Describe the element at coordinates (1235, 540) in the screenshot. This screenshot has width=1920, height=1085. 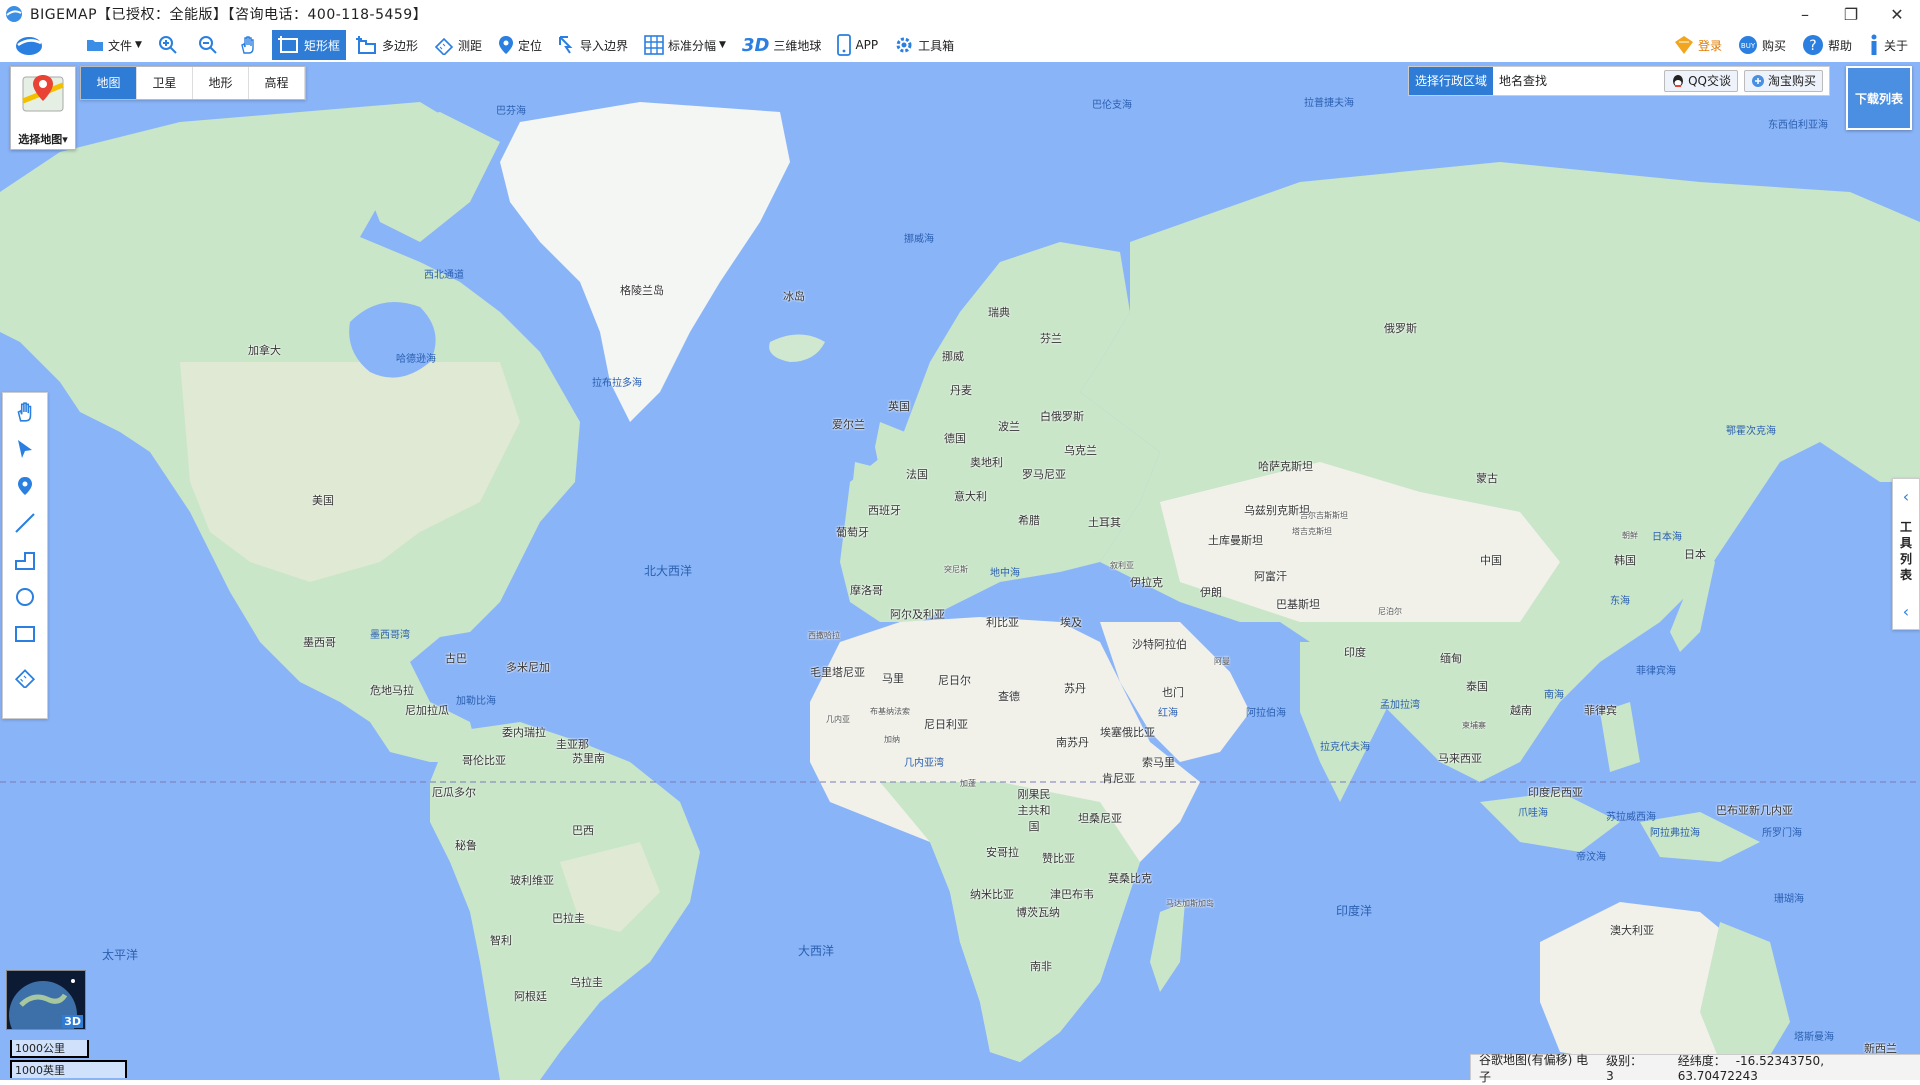
I see `label-turkmenistan: 土库曼斯坦` at that location.